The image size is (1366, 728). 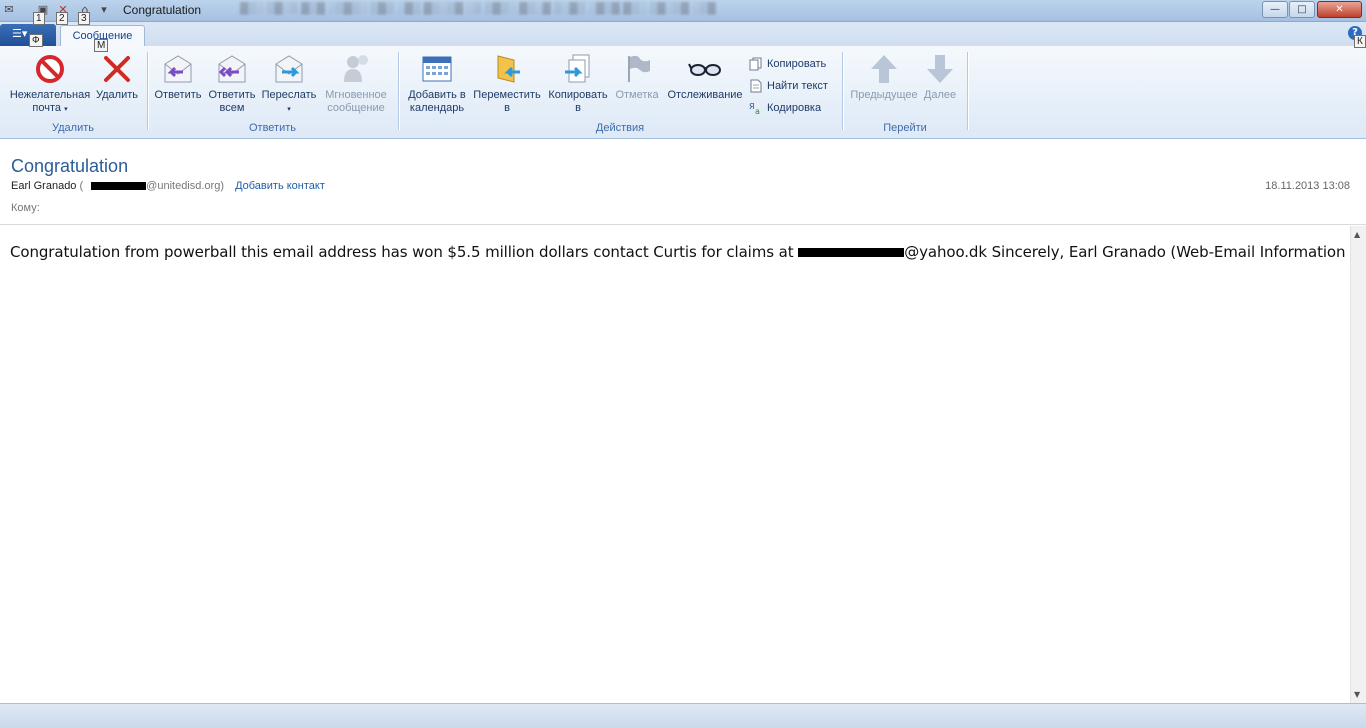 I want to click on move-label-1: Переместить, so click(x=507, y=95).